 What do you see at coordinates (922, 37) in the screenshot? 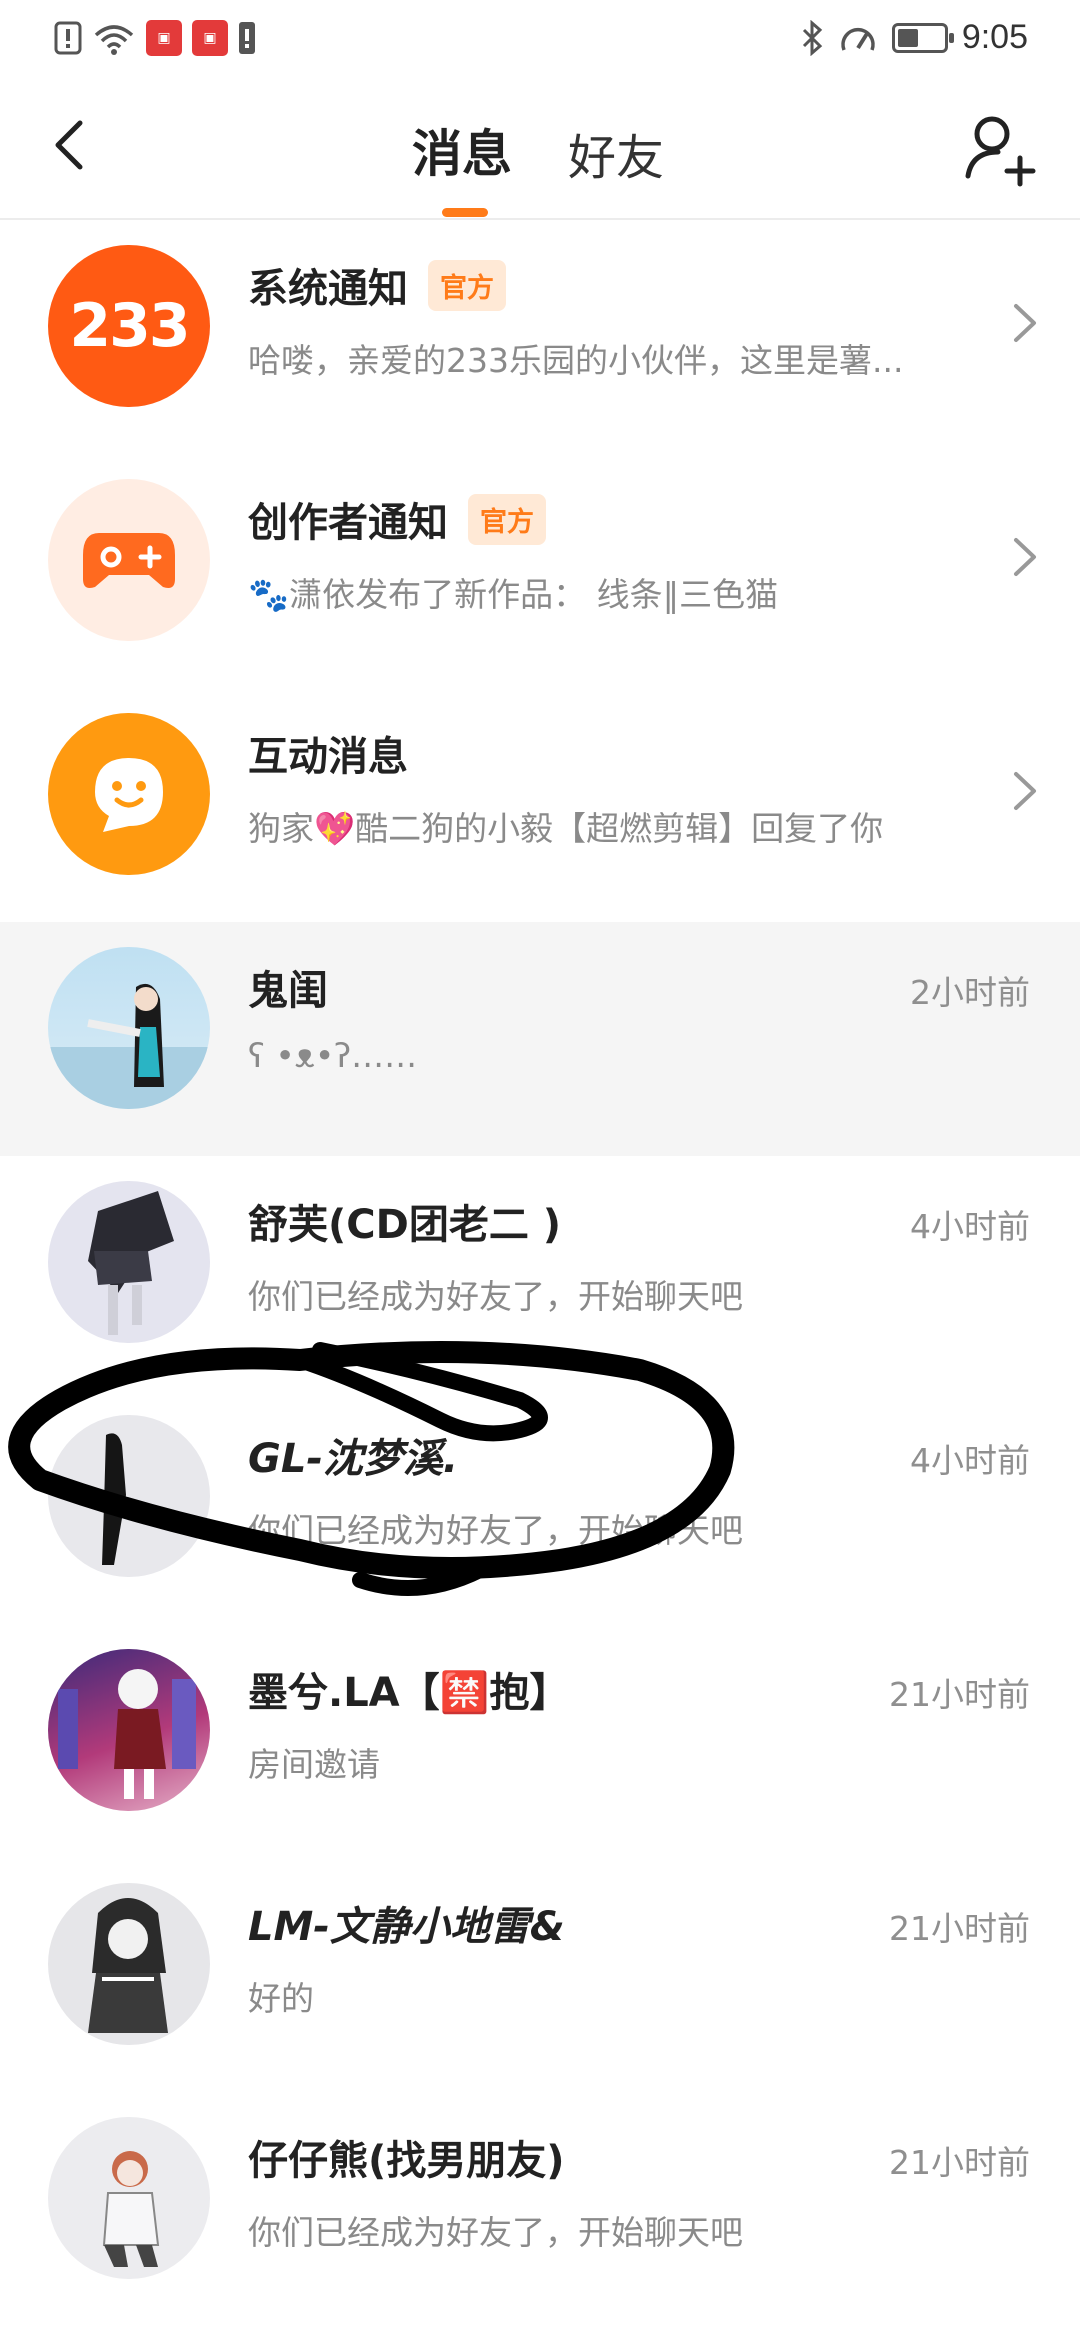
I see `battery-icon` at bounding box center [922, 37].